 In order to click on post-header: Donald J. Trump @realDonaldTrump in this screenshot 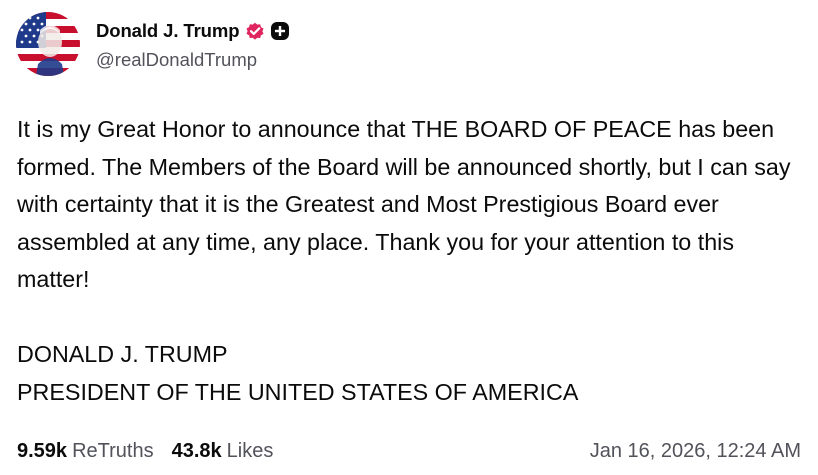, I will do `click(153, 44)`.